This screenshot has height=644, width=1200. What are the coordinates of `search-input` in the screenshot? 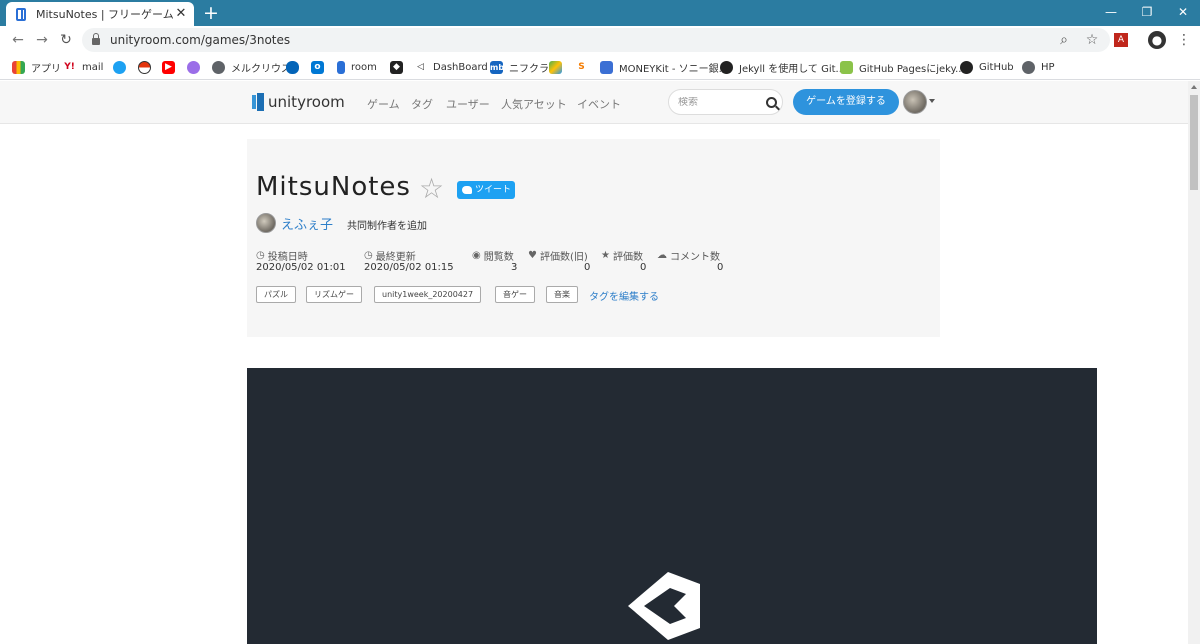 It's located at (719, 102).